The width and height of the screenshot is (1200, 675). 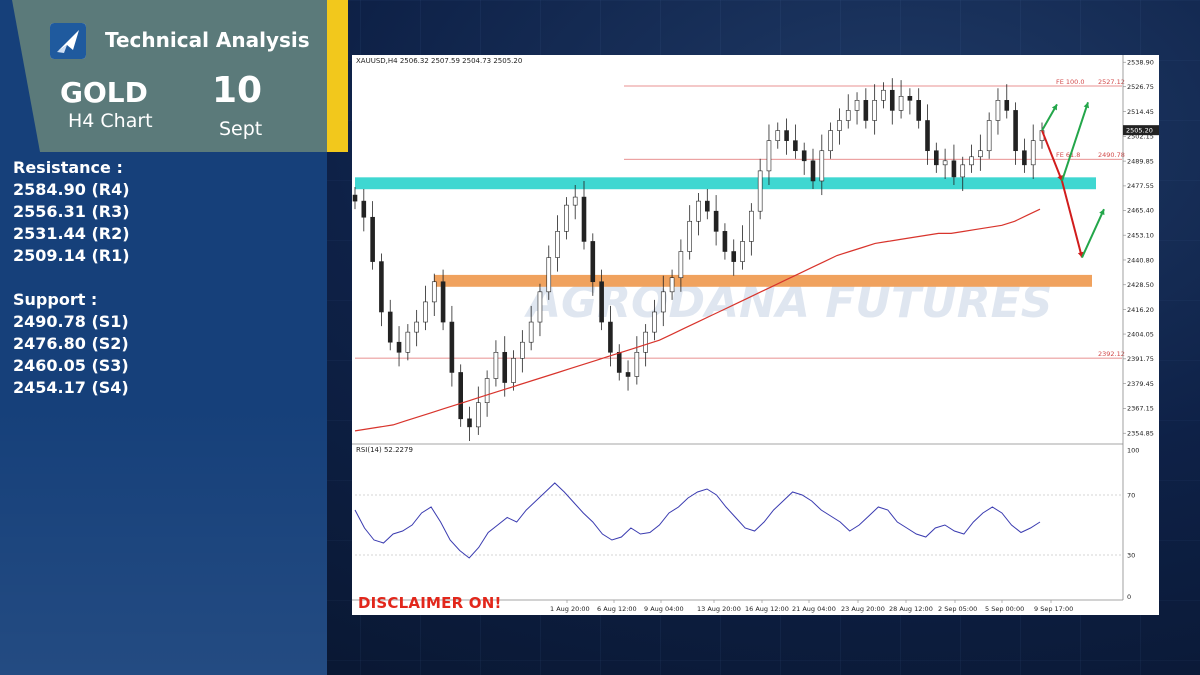 What do you see at coordinates (664, 609) in the screenshot?
I see `x-tick-label: 9 Aug 04:00` at bounding box center [664, 609].